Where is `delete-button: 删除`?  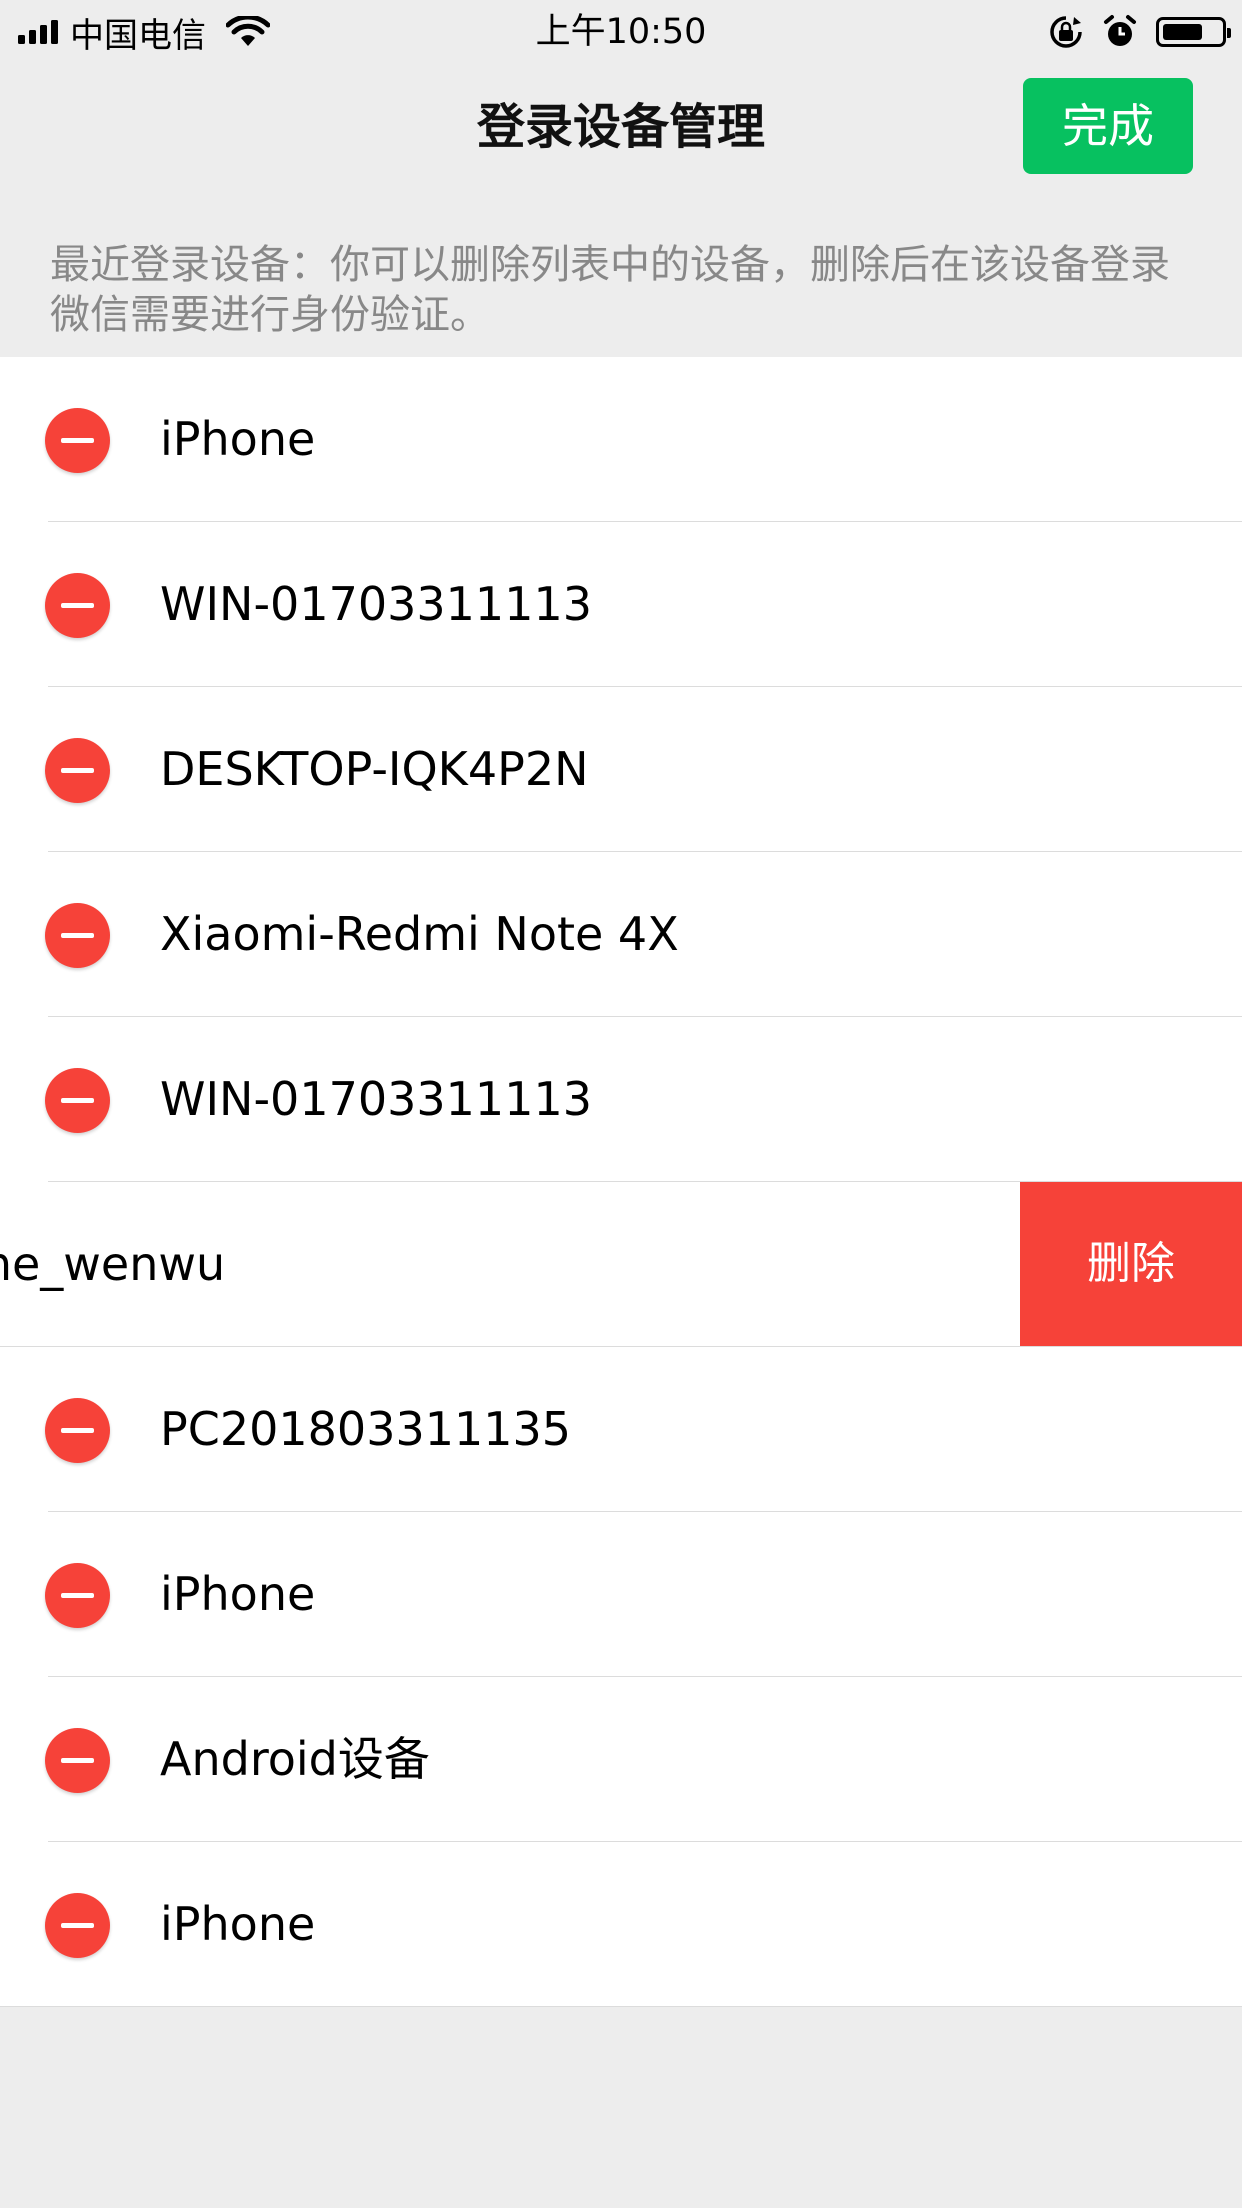 delete-button: 删除 is located at coordinates (1131, 1264).